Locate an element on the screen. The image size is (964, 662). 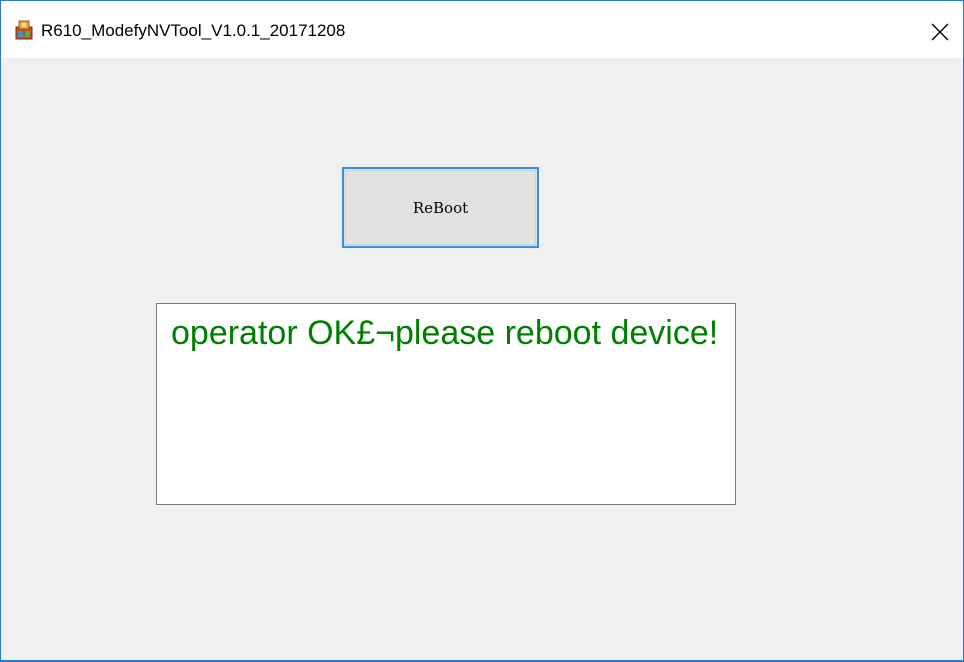
close-icon is located at coordinates (940, 32).